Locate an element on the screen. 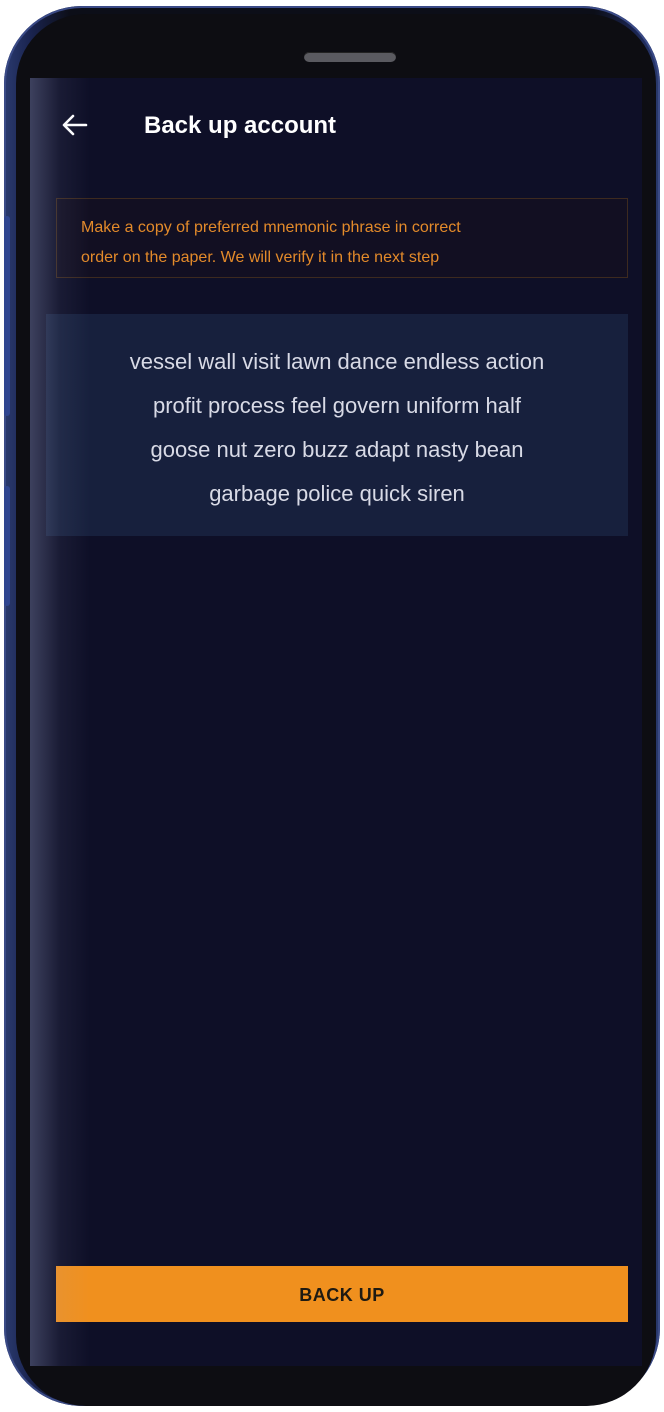  app-header: Back up account is located at coordinates (336, 128).